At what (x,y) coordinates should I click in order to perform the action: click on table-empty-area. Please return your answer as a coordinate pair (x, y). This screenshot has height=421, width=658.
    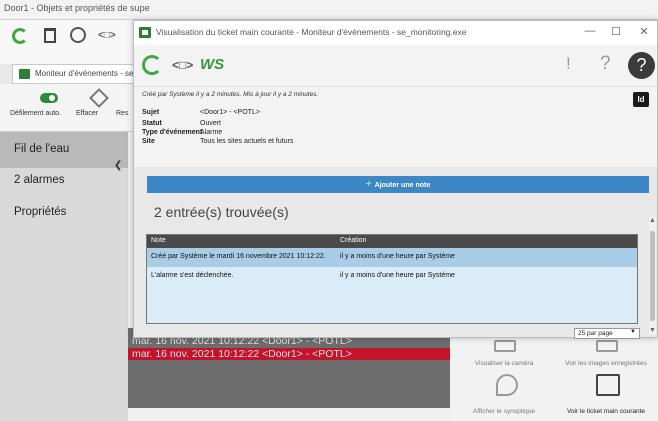
    Looking at the image, I should click on (392, 304).